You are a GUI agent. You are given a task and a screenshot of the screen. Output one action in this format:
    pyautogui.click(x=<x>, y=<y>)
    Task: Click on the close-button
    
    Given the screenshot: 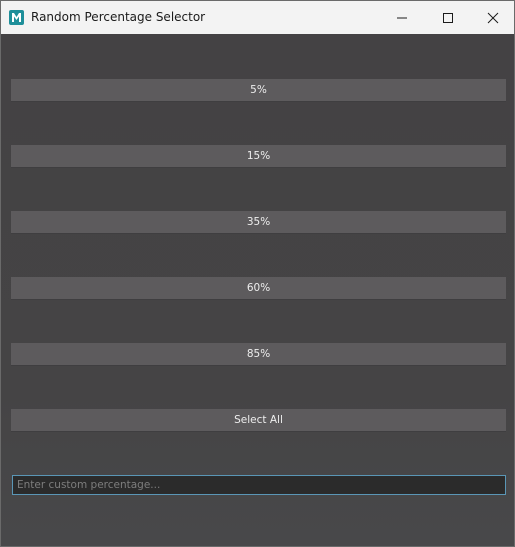 What is the action you would take?
    pyautogui.click(x=492, y=17)
    